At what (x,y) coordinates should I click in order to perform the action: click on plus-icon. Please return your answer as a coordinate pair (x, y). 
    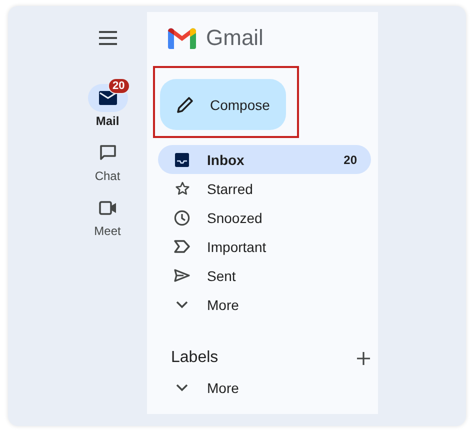
    Looking at the image, I should click on (363, 358).